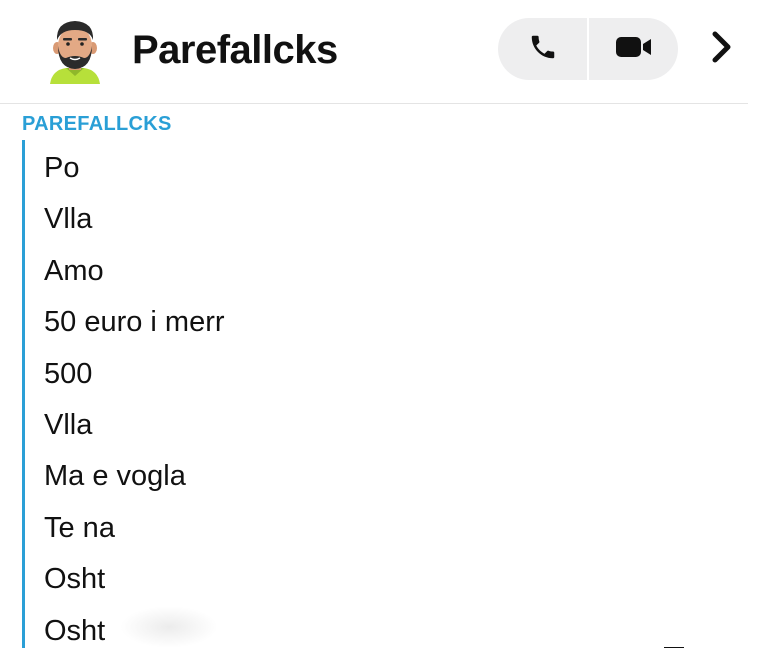 The image size is (783, 657). What do you see at coordinates (134, 168) in the screenshot?
I see `message-item: Po` at bounding box center [134, 168].